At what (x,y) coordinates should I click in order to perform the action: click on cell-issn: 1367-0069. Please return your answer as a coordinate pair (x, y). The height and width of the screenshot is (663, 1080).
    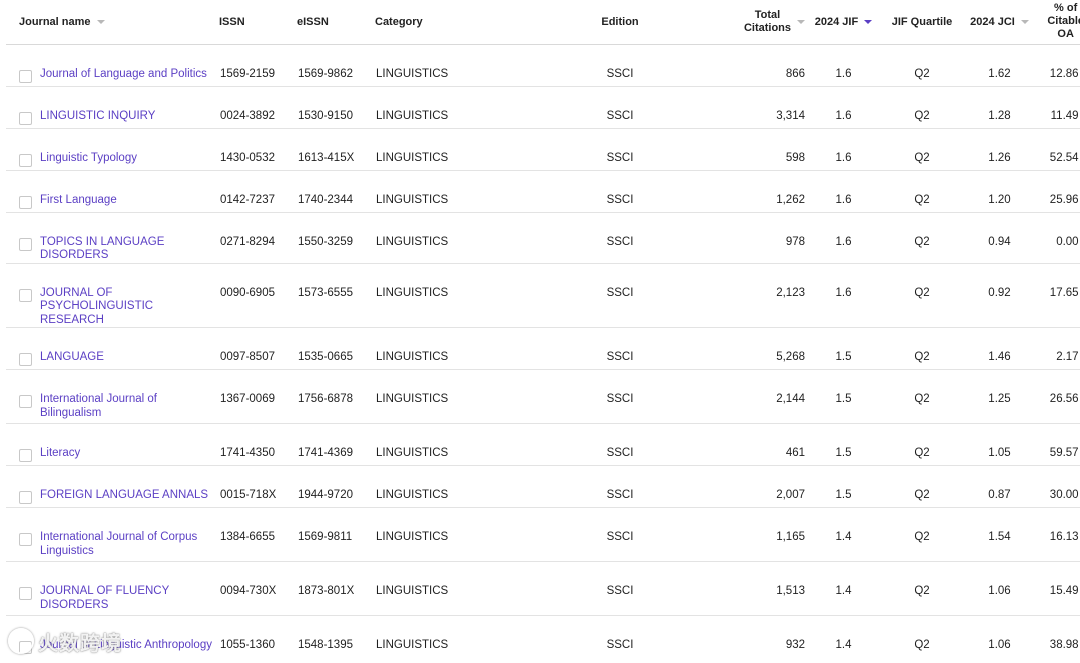
    Looking at the image, I should click on (258, 396).